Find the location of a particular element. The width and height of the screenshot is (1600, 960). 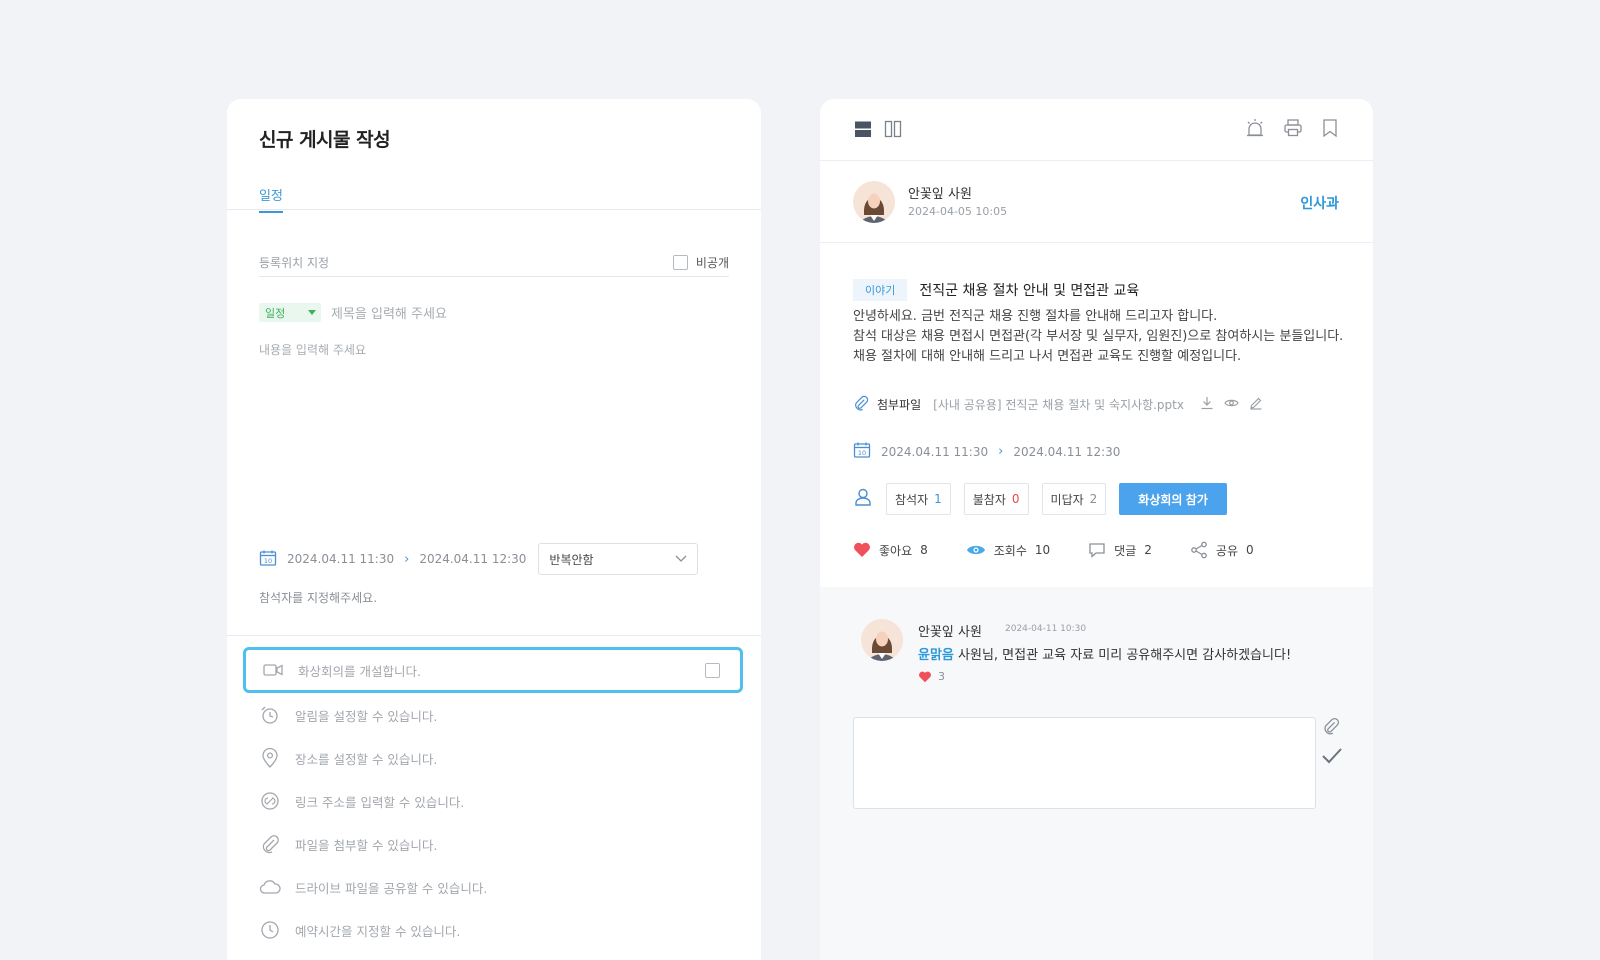

place-option: 장소를 설정할 수 있습니다. is located at coordinates (494, 758).